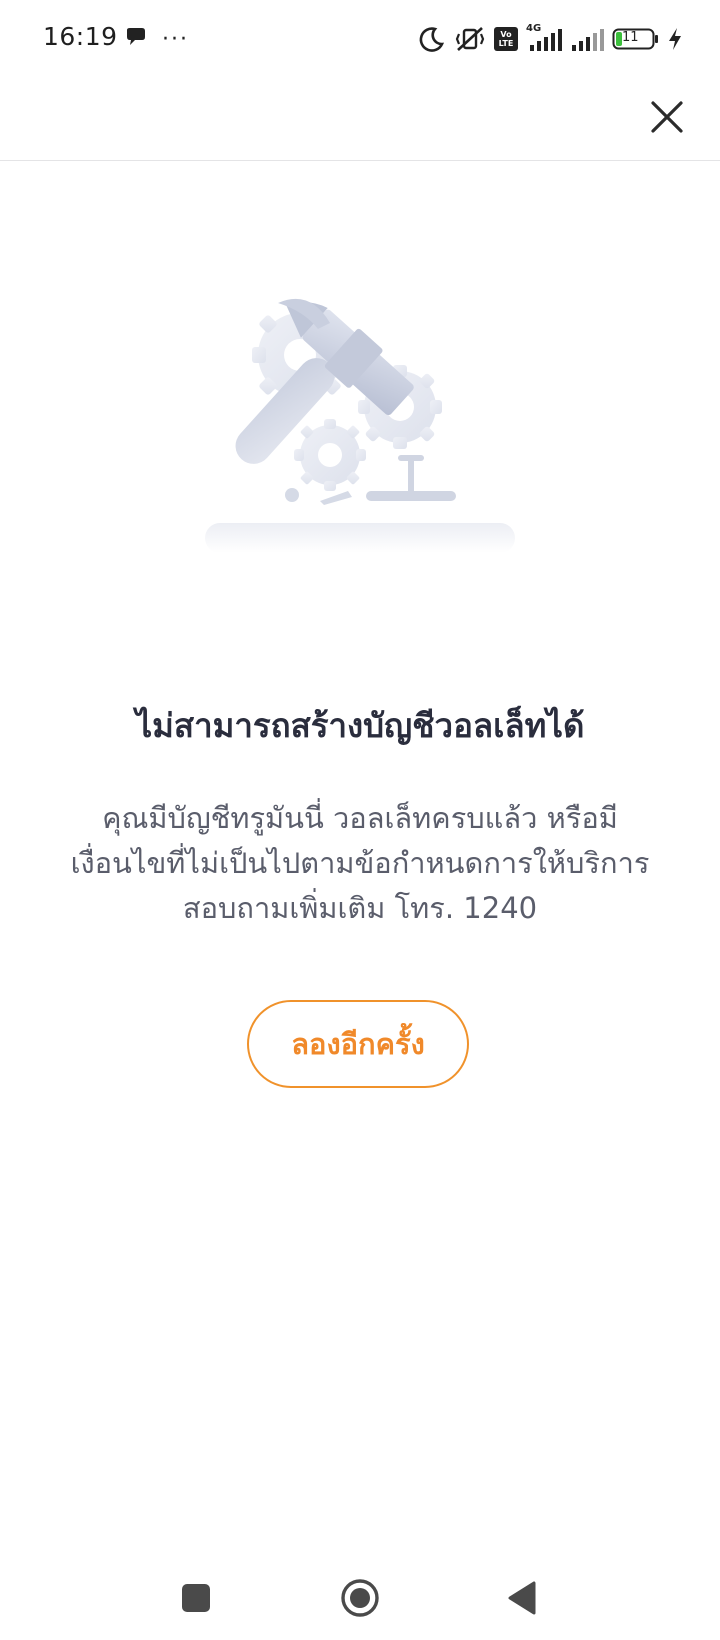 This screenshot has height=1640, width=720. I want to click on recent-apps-button, so click(196, 1600).